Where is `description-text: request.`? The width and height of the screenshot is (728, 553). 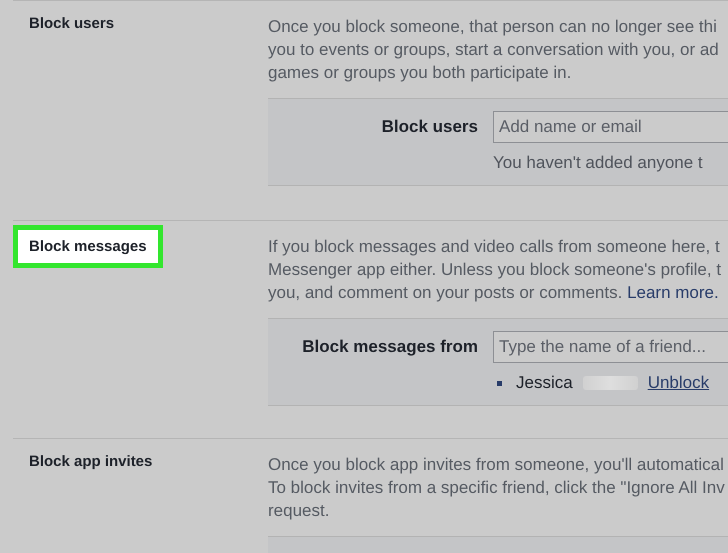 description-text: request. is located at coordinates (299, 511).